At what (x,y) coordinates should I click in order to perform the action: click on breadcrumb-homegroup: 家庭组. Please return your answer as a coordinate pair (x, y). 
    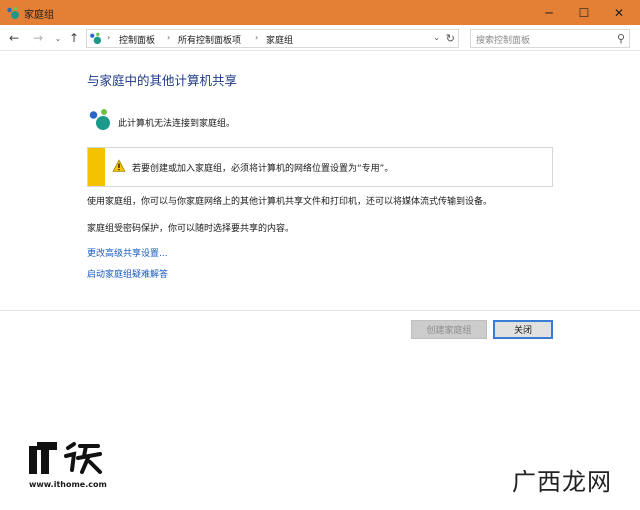
    Looking at the image, I should click on (279, 39).